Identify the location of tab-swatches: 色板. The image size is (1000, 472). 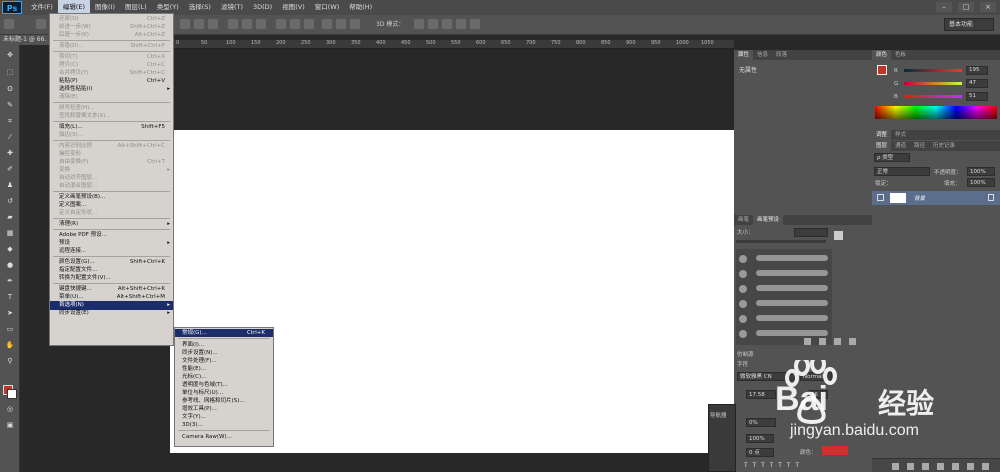
(900, 55).